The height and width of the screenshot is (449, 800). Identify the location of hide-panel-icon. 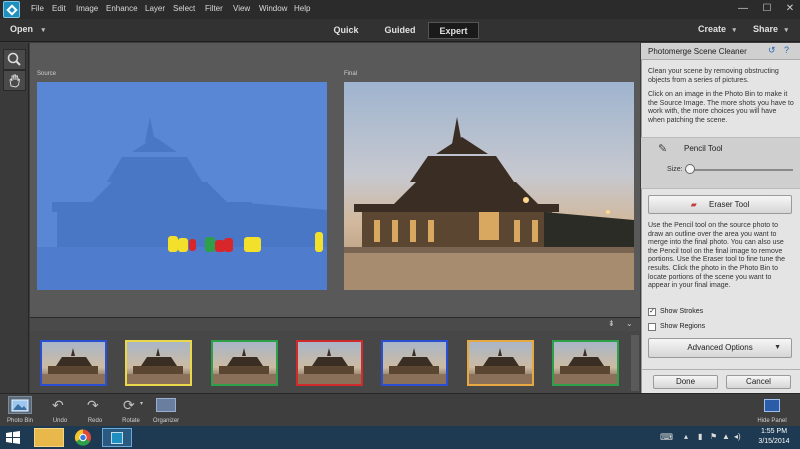
(772, 405).